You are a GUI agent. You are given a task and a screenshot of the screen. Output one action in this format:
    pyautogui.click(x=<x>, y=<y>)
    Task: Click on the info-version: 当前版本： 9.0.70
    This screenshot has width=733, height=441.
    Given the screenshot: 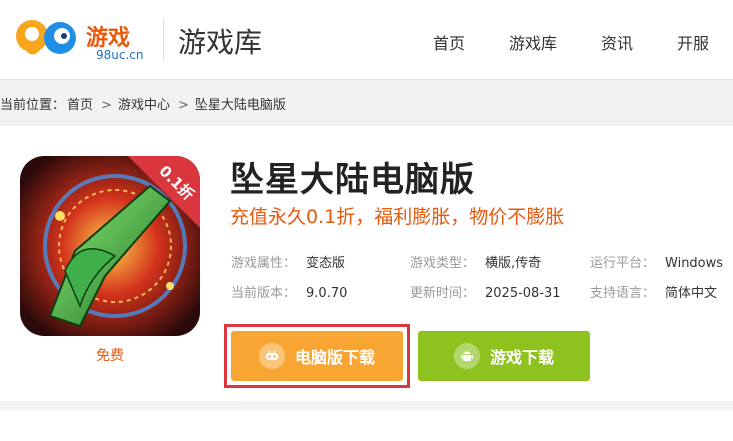 What is the action you would take?
    pyautogui.click(x=289, y=291)
    